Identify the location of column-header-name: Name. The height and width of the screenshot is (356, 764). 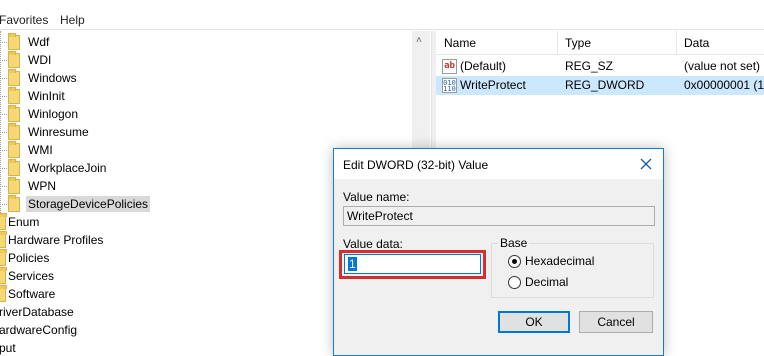
(456, 43).